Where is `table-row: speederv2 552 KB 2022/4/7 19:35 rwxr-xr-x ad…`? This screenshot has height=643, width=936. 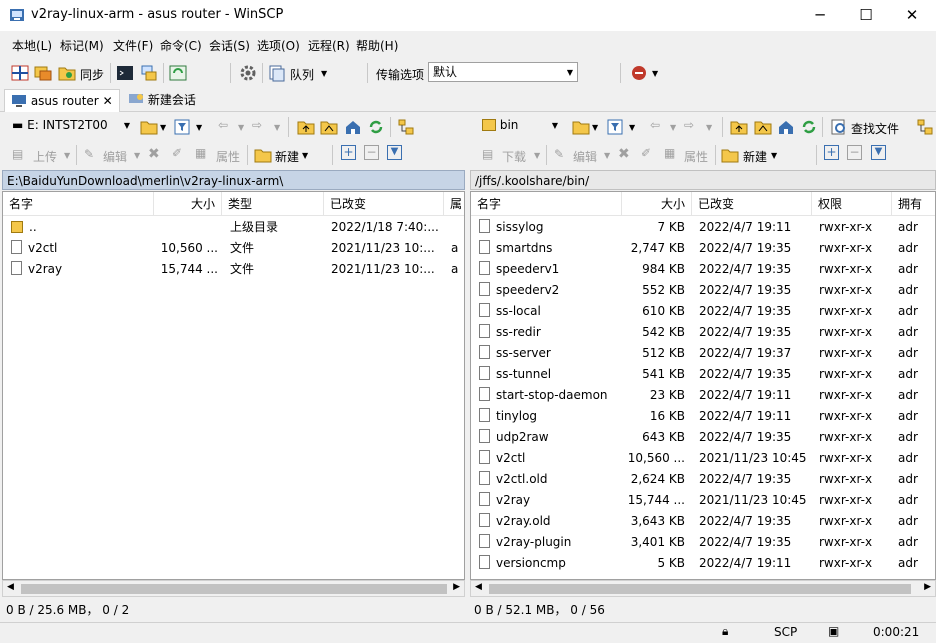 table-row: speederv2 552 KB 2022/4/7 19:35 rwxr-xr-x ad… is located at coordinates (703, 290).